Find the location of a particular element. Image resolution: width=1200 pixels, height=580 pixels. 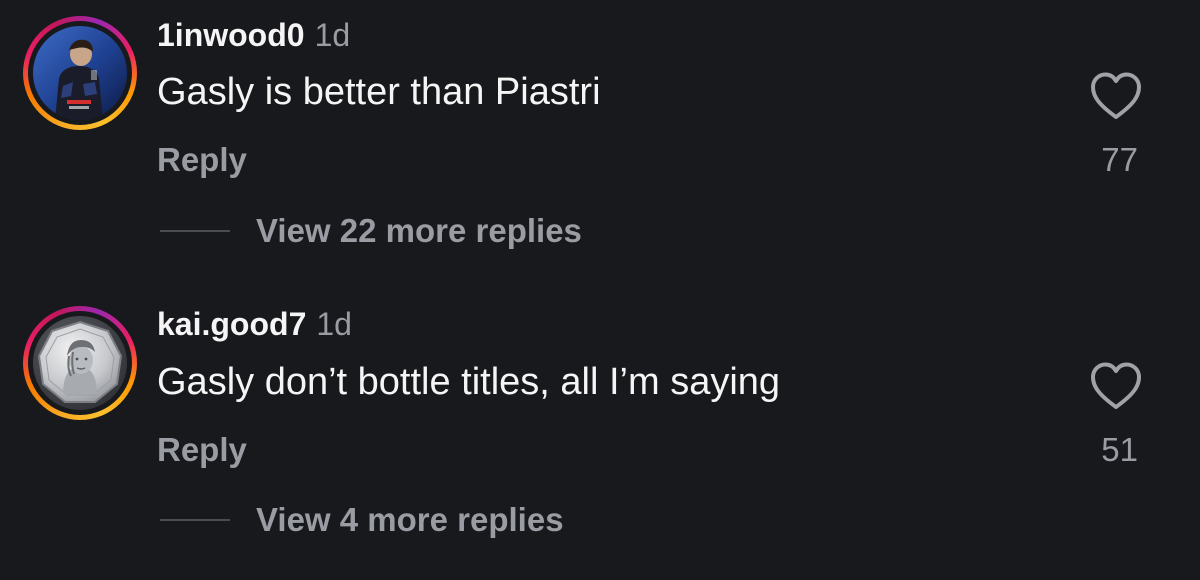

comment-text: Gasly is better than Piastri is located at coordinates (379, 92).